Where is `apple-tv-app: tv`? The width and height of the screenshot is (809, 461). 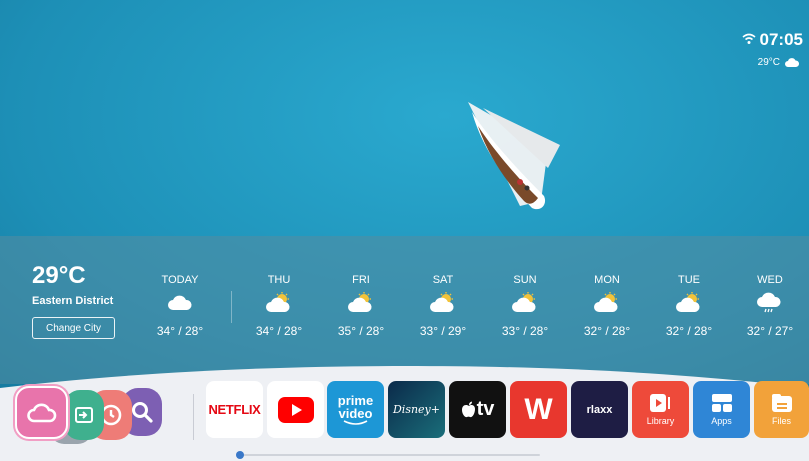 apple-tv-app: tv is located at coordinates (477, 409).